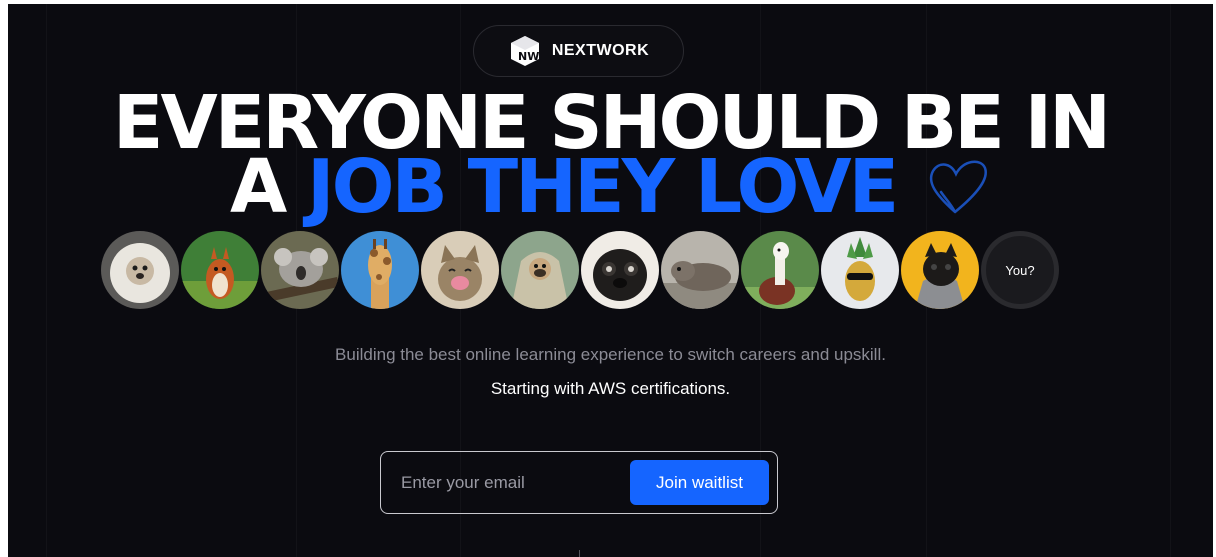 This screenshot has height=557, width=1216. Describe the element at coordinates (699, 482) in the screenshot. I see `join-waitlist-button: Join waitlist` at that location.